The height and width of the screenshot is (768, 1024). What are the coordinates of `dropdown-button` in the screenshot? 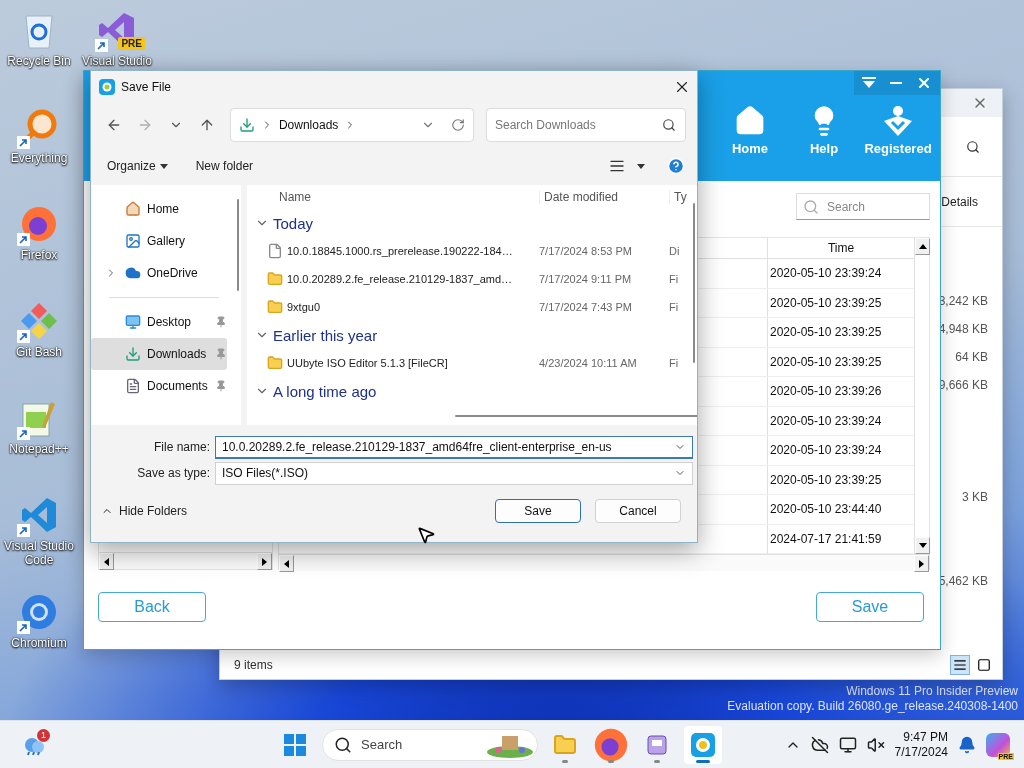 It's located at (869, 83).